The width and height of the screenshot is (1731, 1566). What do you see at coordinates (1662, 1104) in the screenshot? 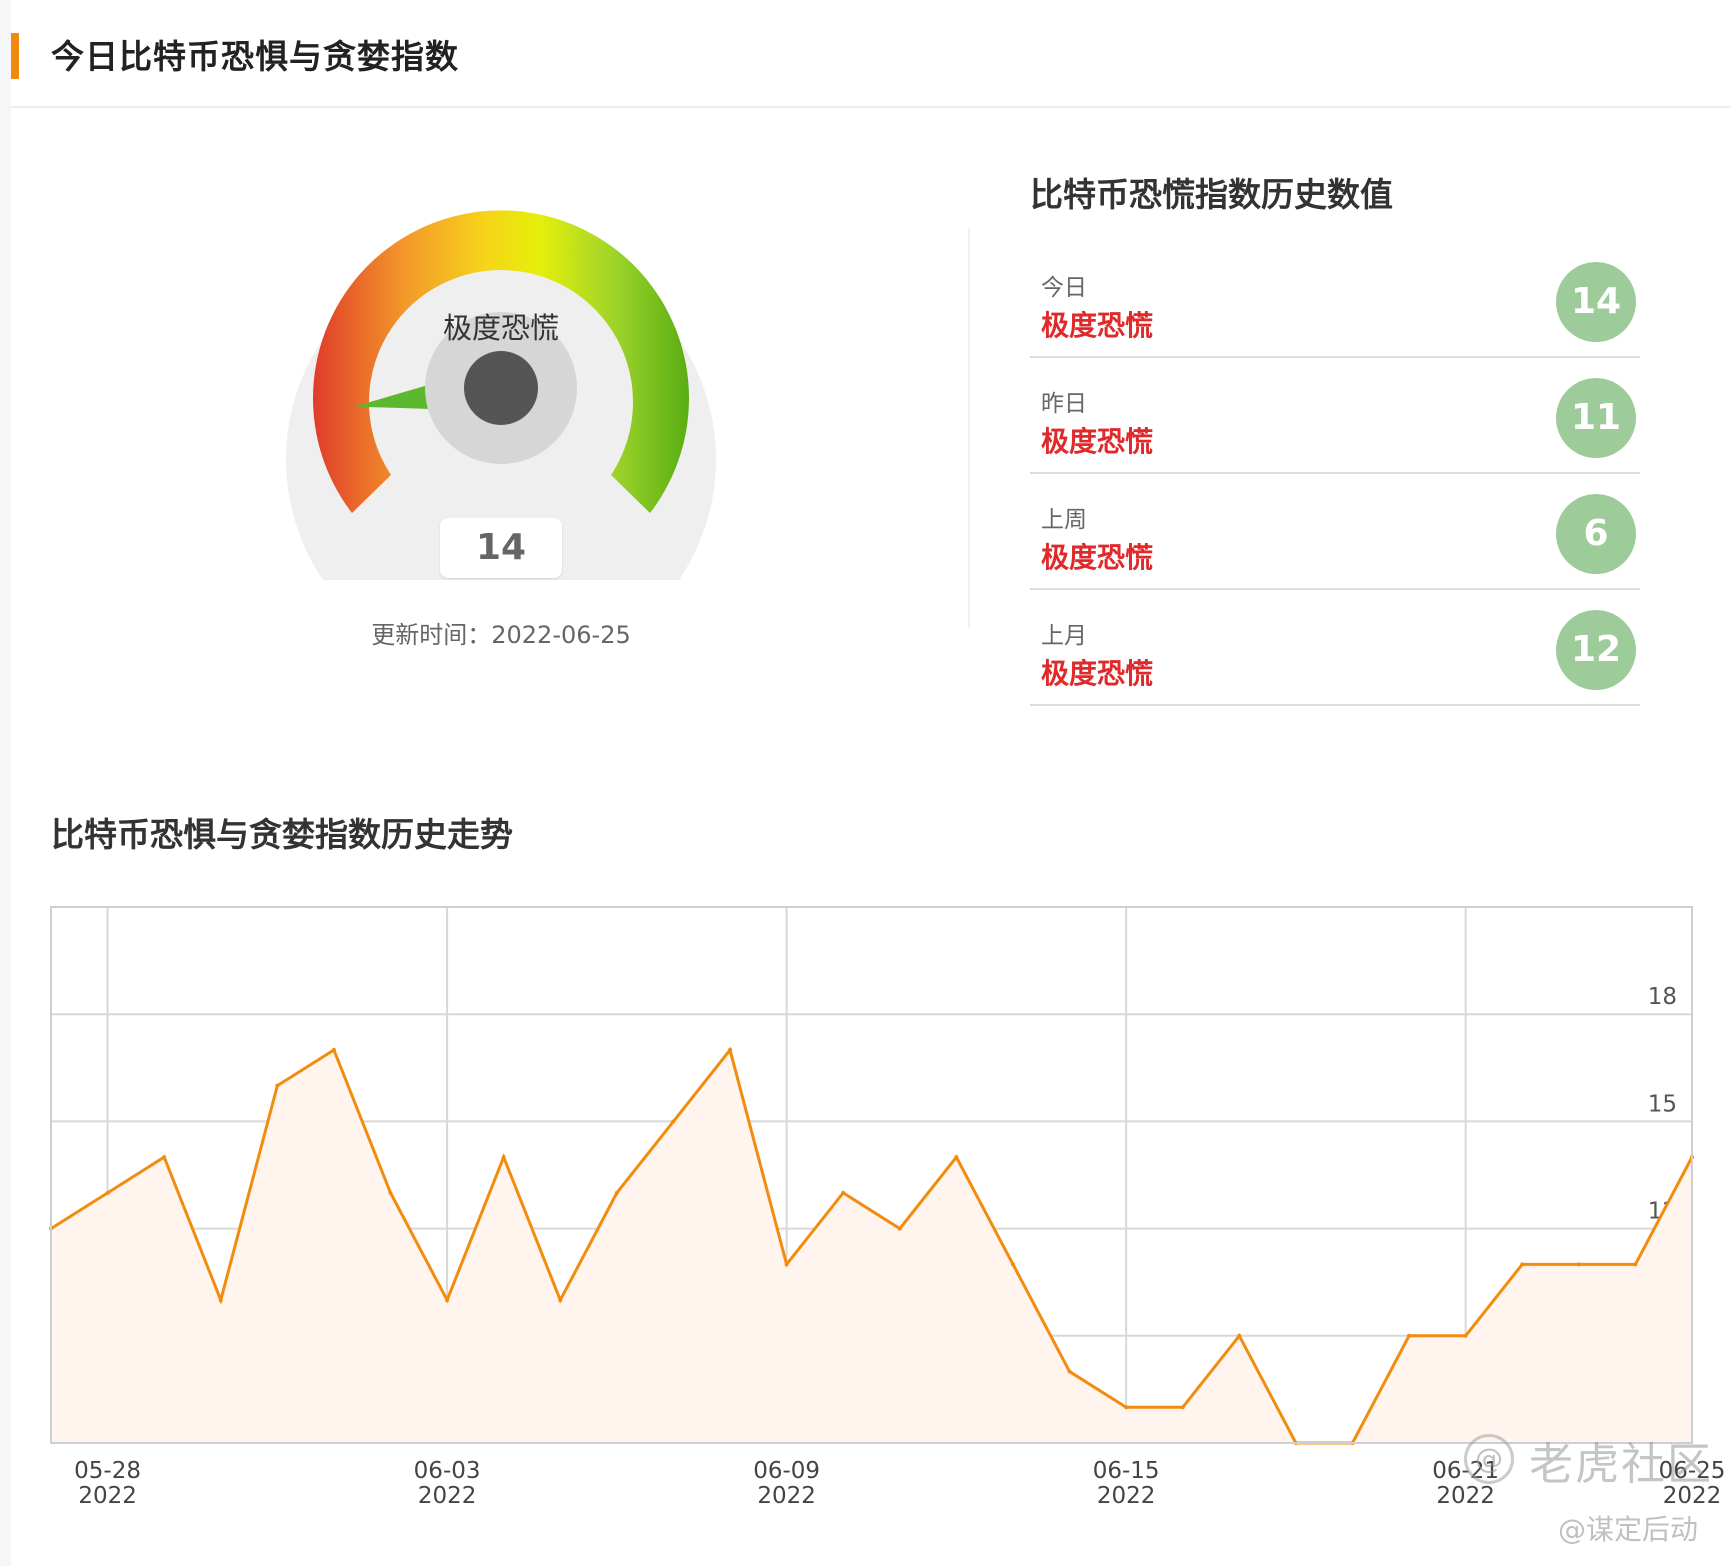
I see `chart-y-tick-label: 15` at bounding box center [1662, 1104].